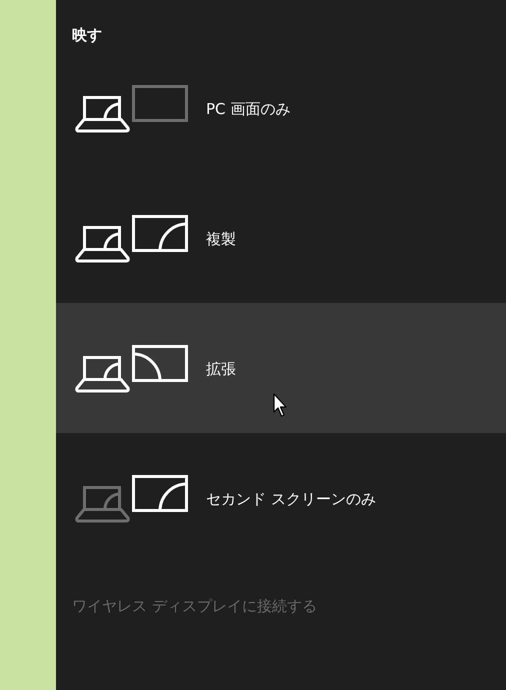 The height and width of the screenshot is (690, 506). What do you see at coordinates (281, 405) in the screenshot?
I see `mouse-pointer-icon` at bounding box center [281, 405].